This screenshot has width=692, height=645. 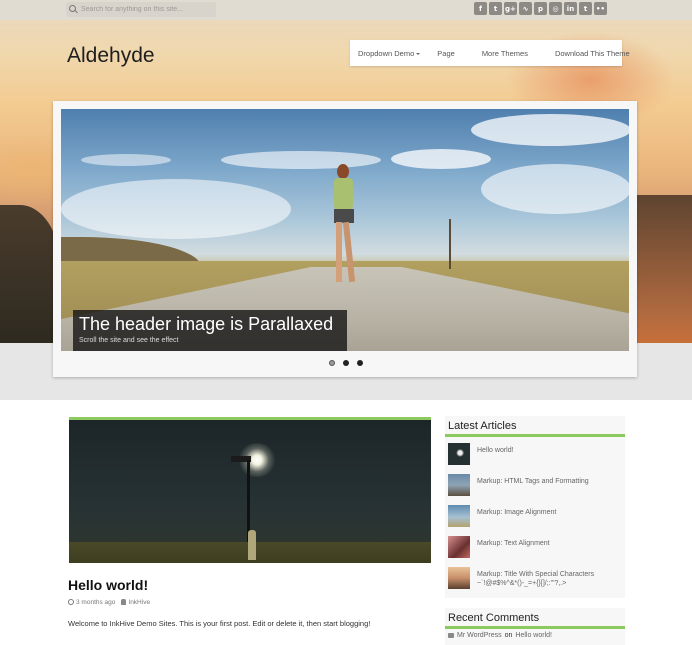 I want to click on slider-pagination, so click(x=346, y=363).